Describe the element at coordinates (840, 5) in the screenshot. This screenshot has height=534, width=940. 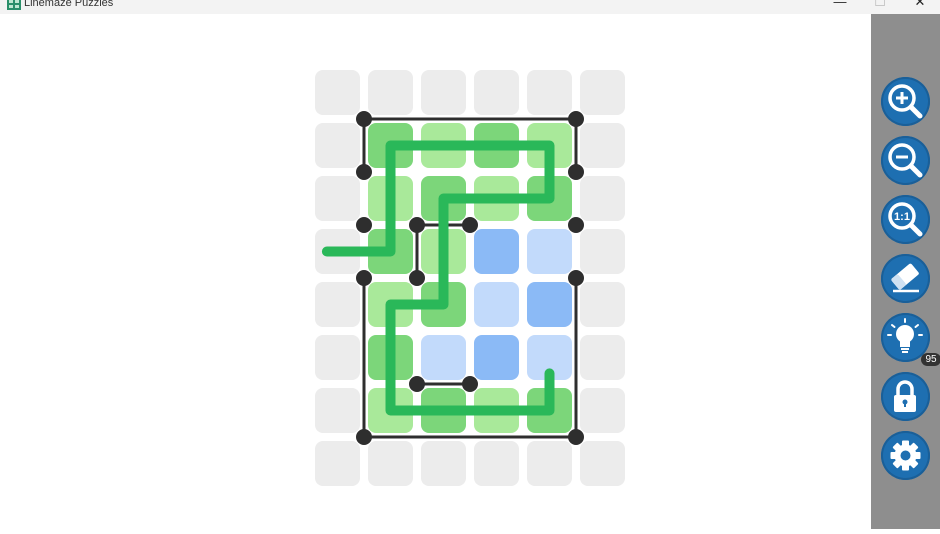
I see `minimize-button: —` at that location.